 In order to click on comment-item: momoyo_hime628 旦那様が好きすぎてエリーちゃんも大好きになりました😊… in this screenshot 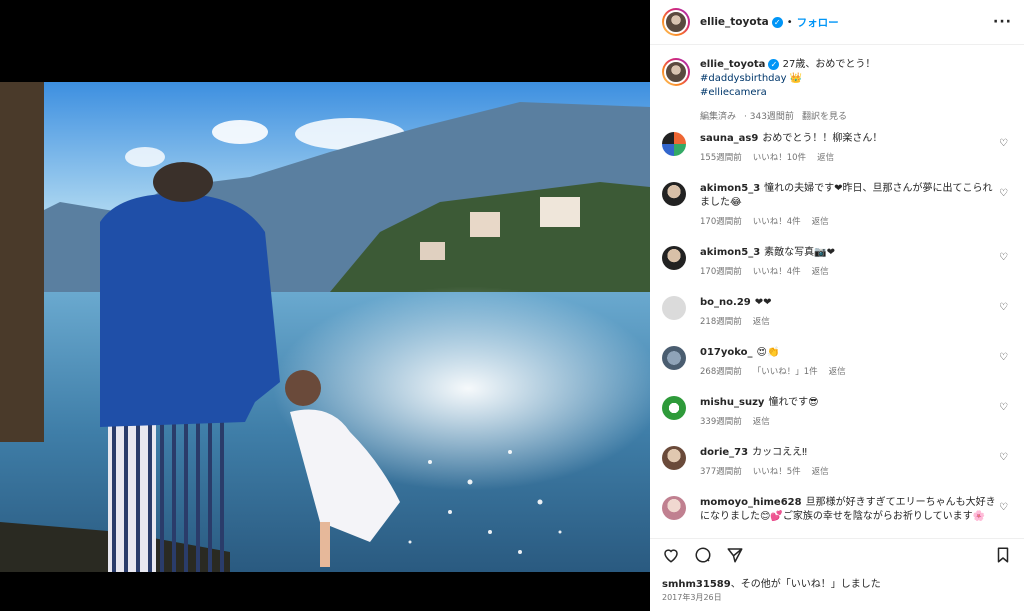, I will do `click(838, 510)`.